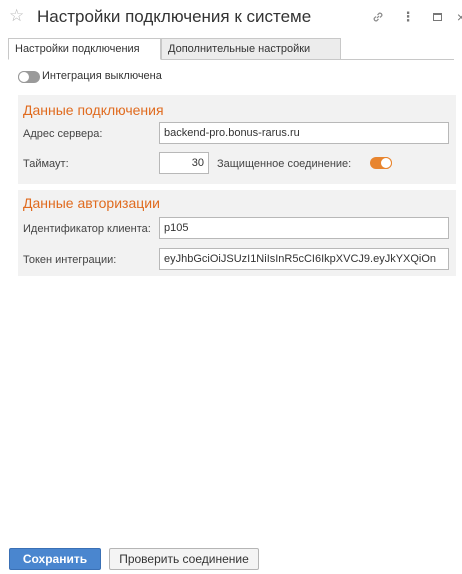 Image resolution: width=462 pixels, height=574 pixels. I want to click on title-bar: ☆ Настройки подключения к системе ⋮ ×, so click(231, 18).